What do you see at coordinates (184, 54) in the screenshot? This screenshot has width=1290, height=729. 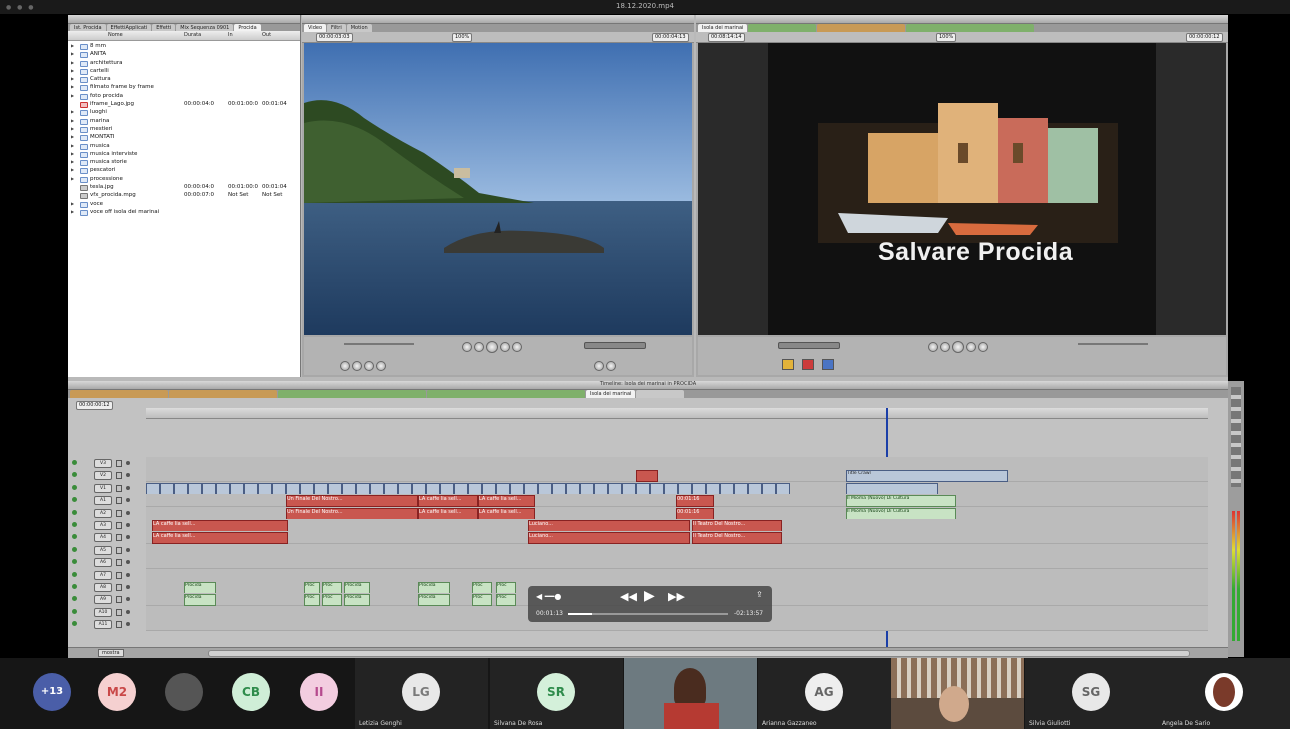 I see `browser-item: ▶ ANITA` at bounding box center [184, 54].